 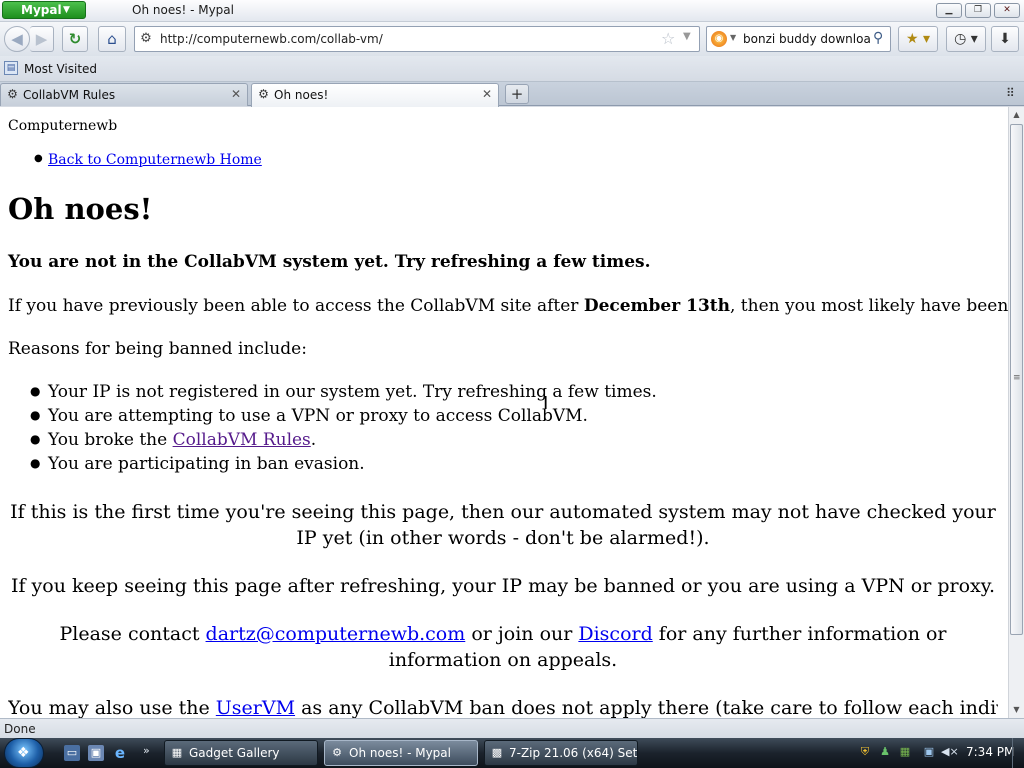 I want to click on tray-app-icon: ▦, so click(x=905, y=752).